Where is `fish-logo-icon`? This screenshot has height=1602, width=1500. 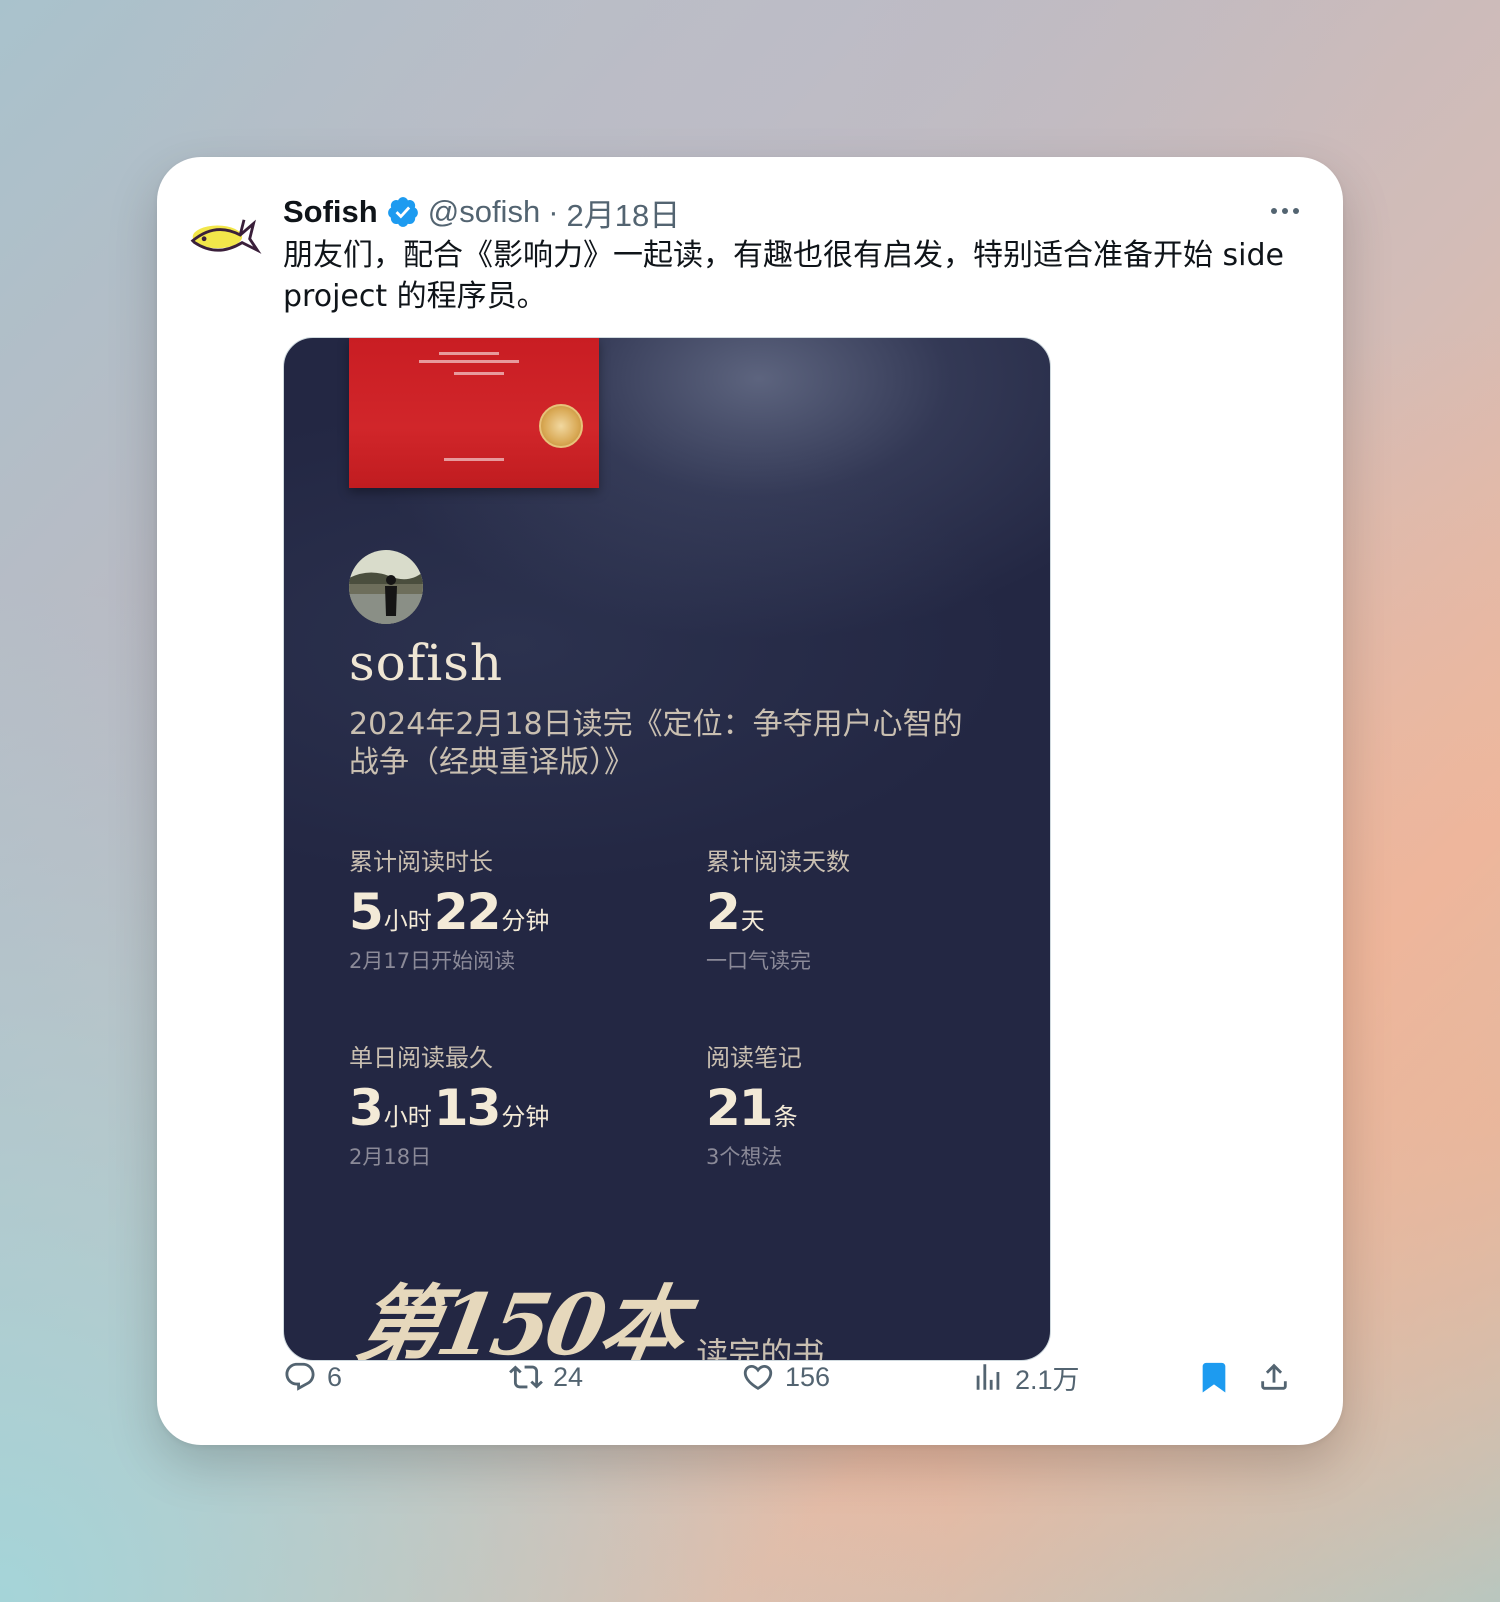
fish-logo-icon is located at coordinates (226, 236).